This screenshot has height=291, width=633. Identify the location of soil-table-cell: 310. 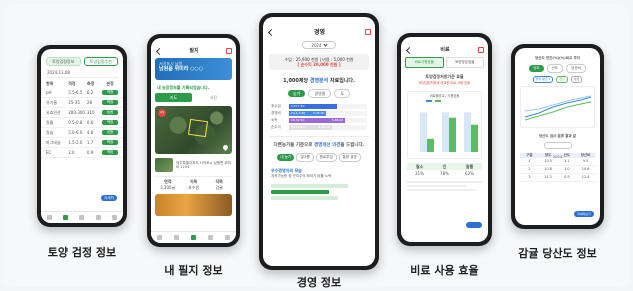
(90, 112).